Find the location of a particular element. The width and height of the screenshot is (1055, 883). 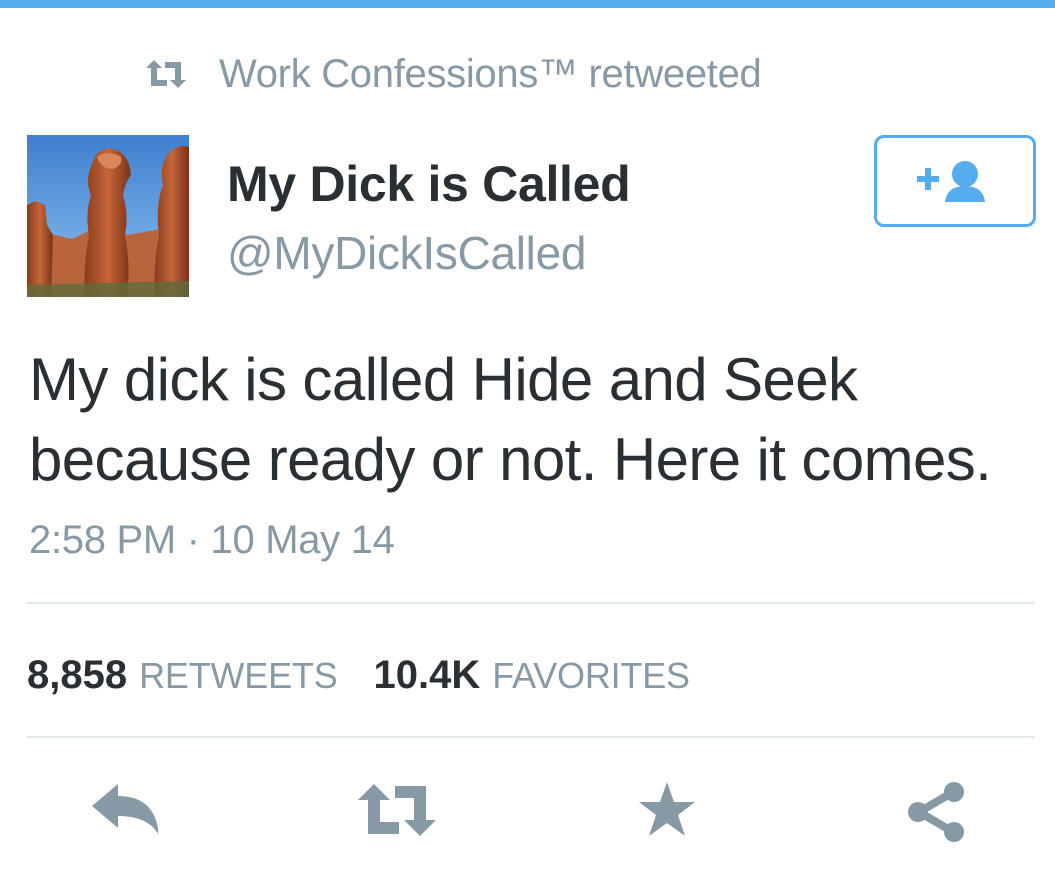

share-icon is located at coordinates (936, 812).